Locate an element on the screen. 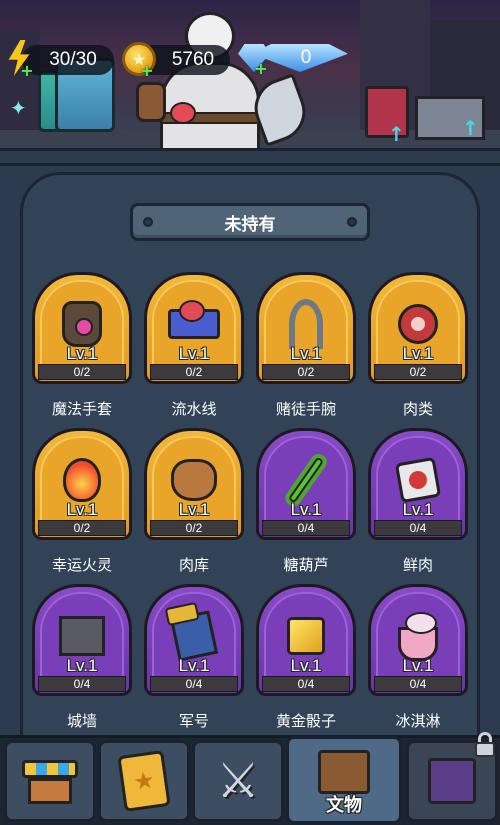  item-card-meat: Lv.1 0/2 肉类 is located at coordinates (418, 345).